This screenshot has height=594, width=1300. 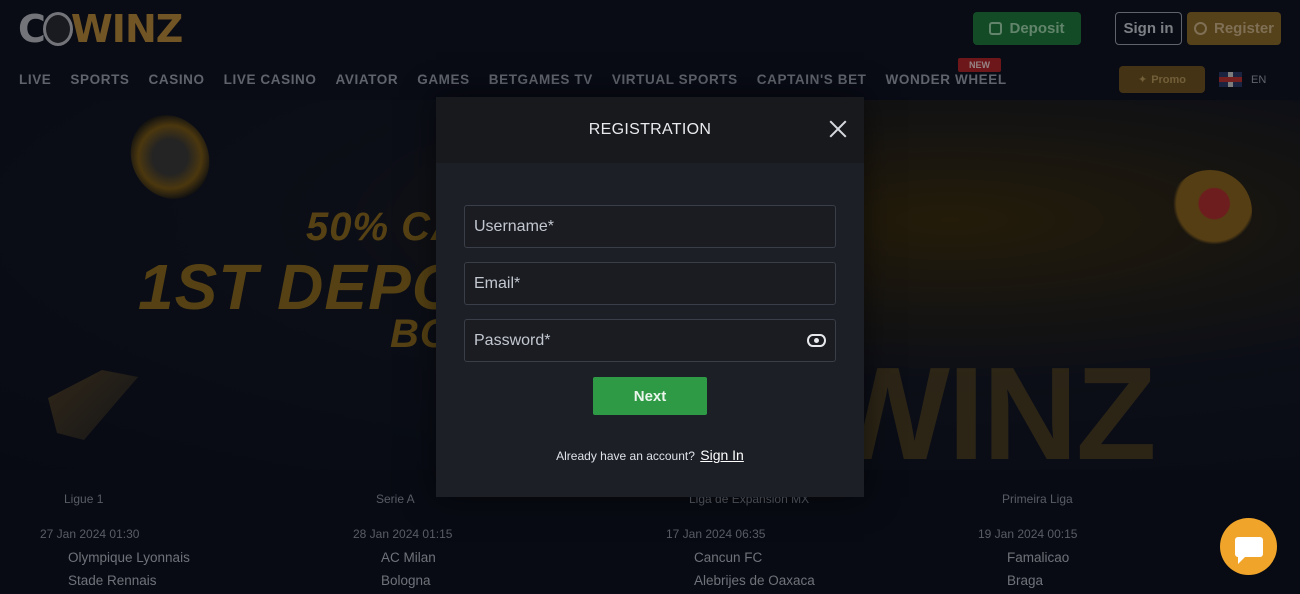 I want to click on modal-title: REGISTRATION, so click(x=650, y=129).